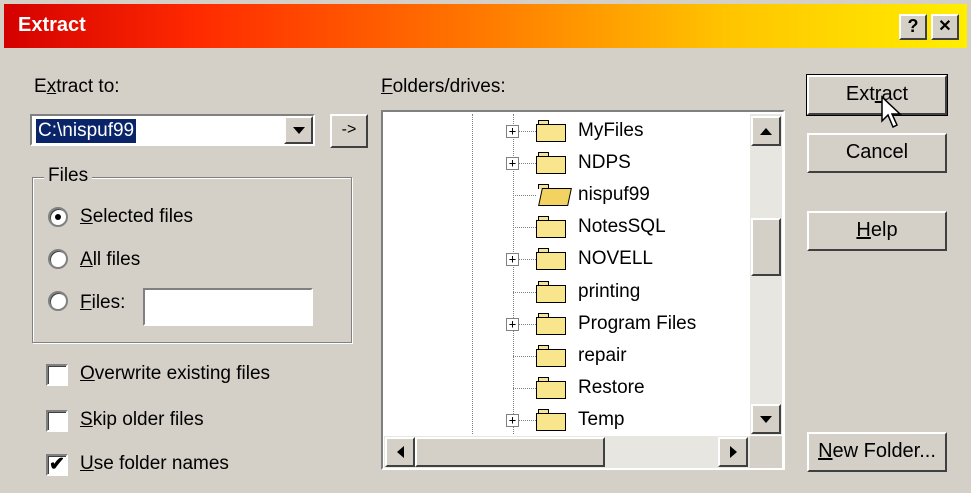 The width and height of the screenshot is (971, 493). Describe the element at coordinates (877, 95) in the screenshot. I see `extract-button: Extract` at that location.